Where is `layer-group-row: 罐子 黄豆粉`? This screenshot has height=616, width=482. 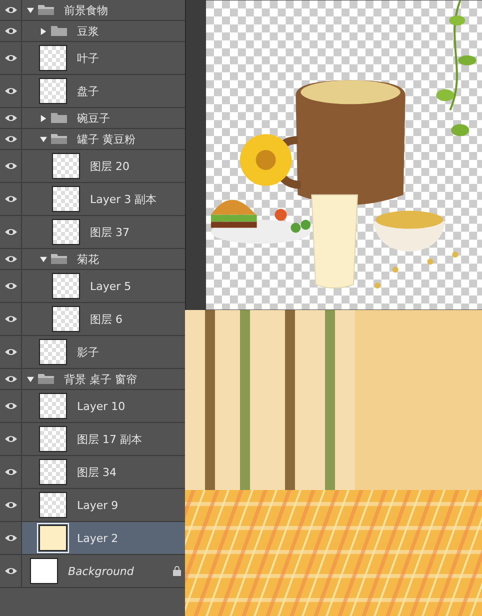 layer-group-row: 罐子 黄豆粉 is located at coordinates (92, 139).